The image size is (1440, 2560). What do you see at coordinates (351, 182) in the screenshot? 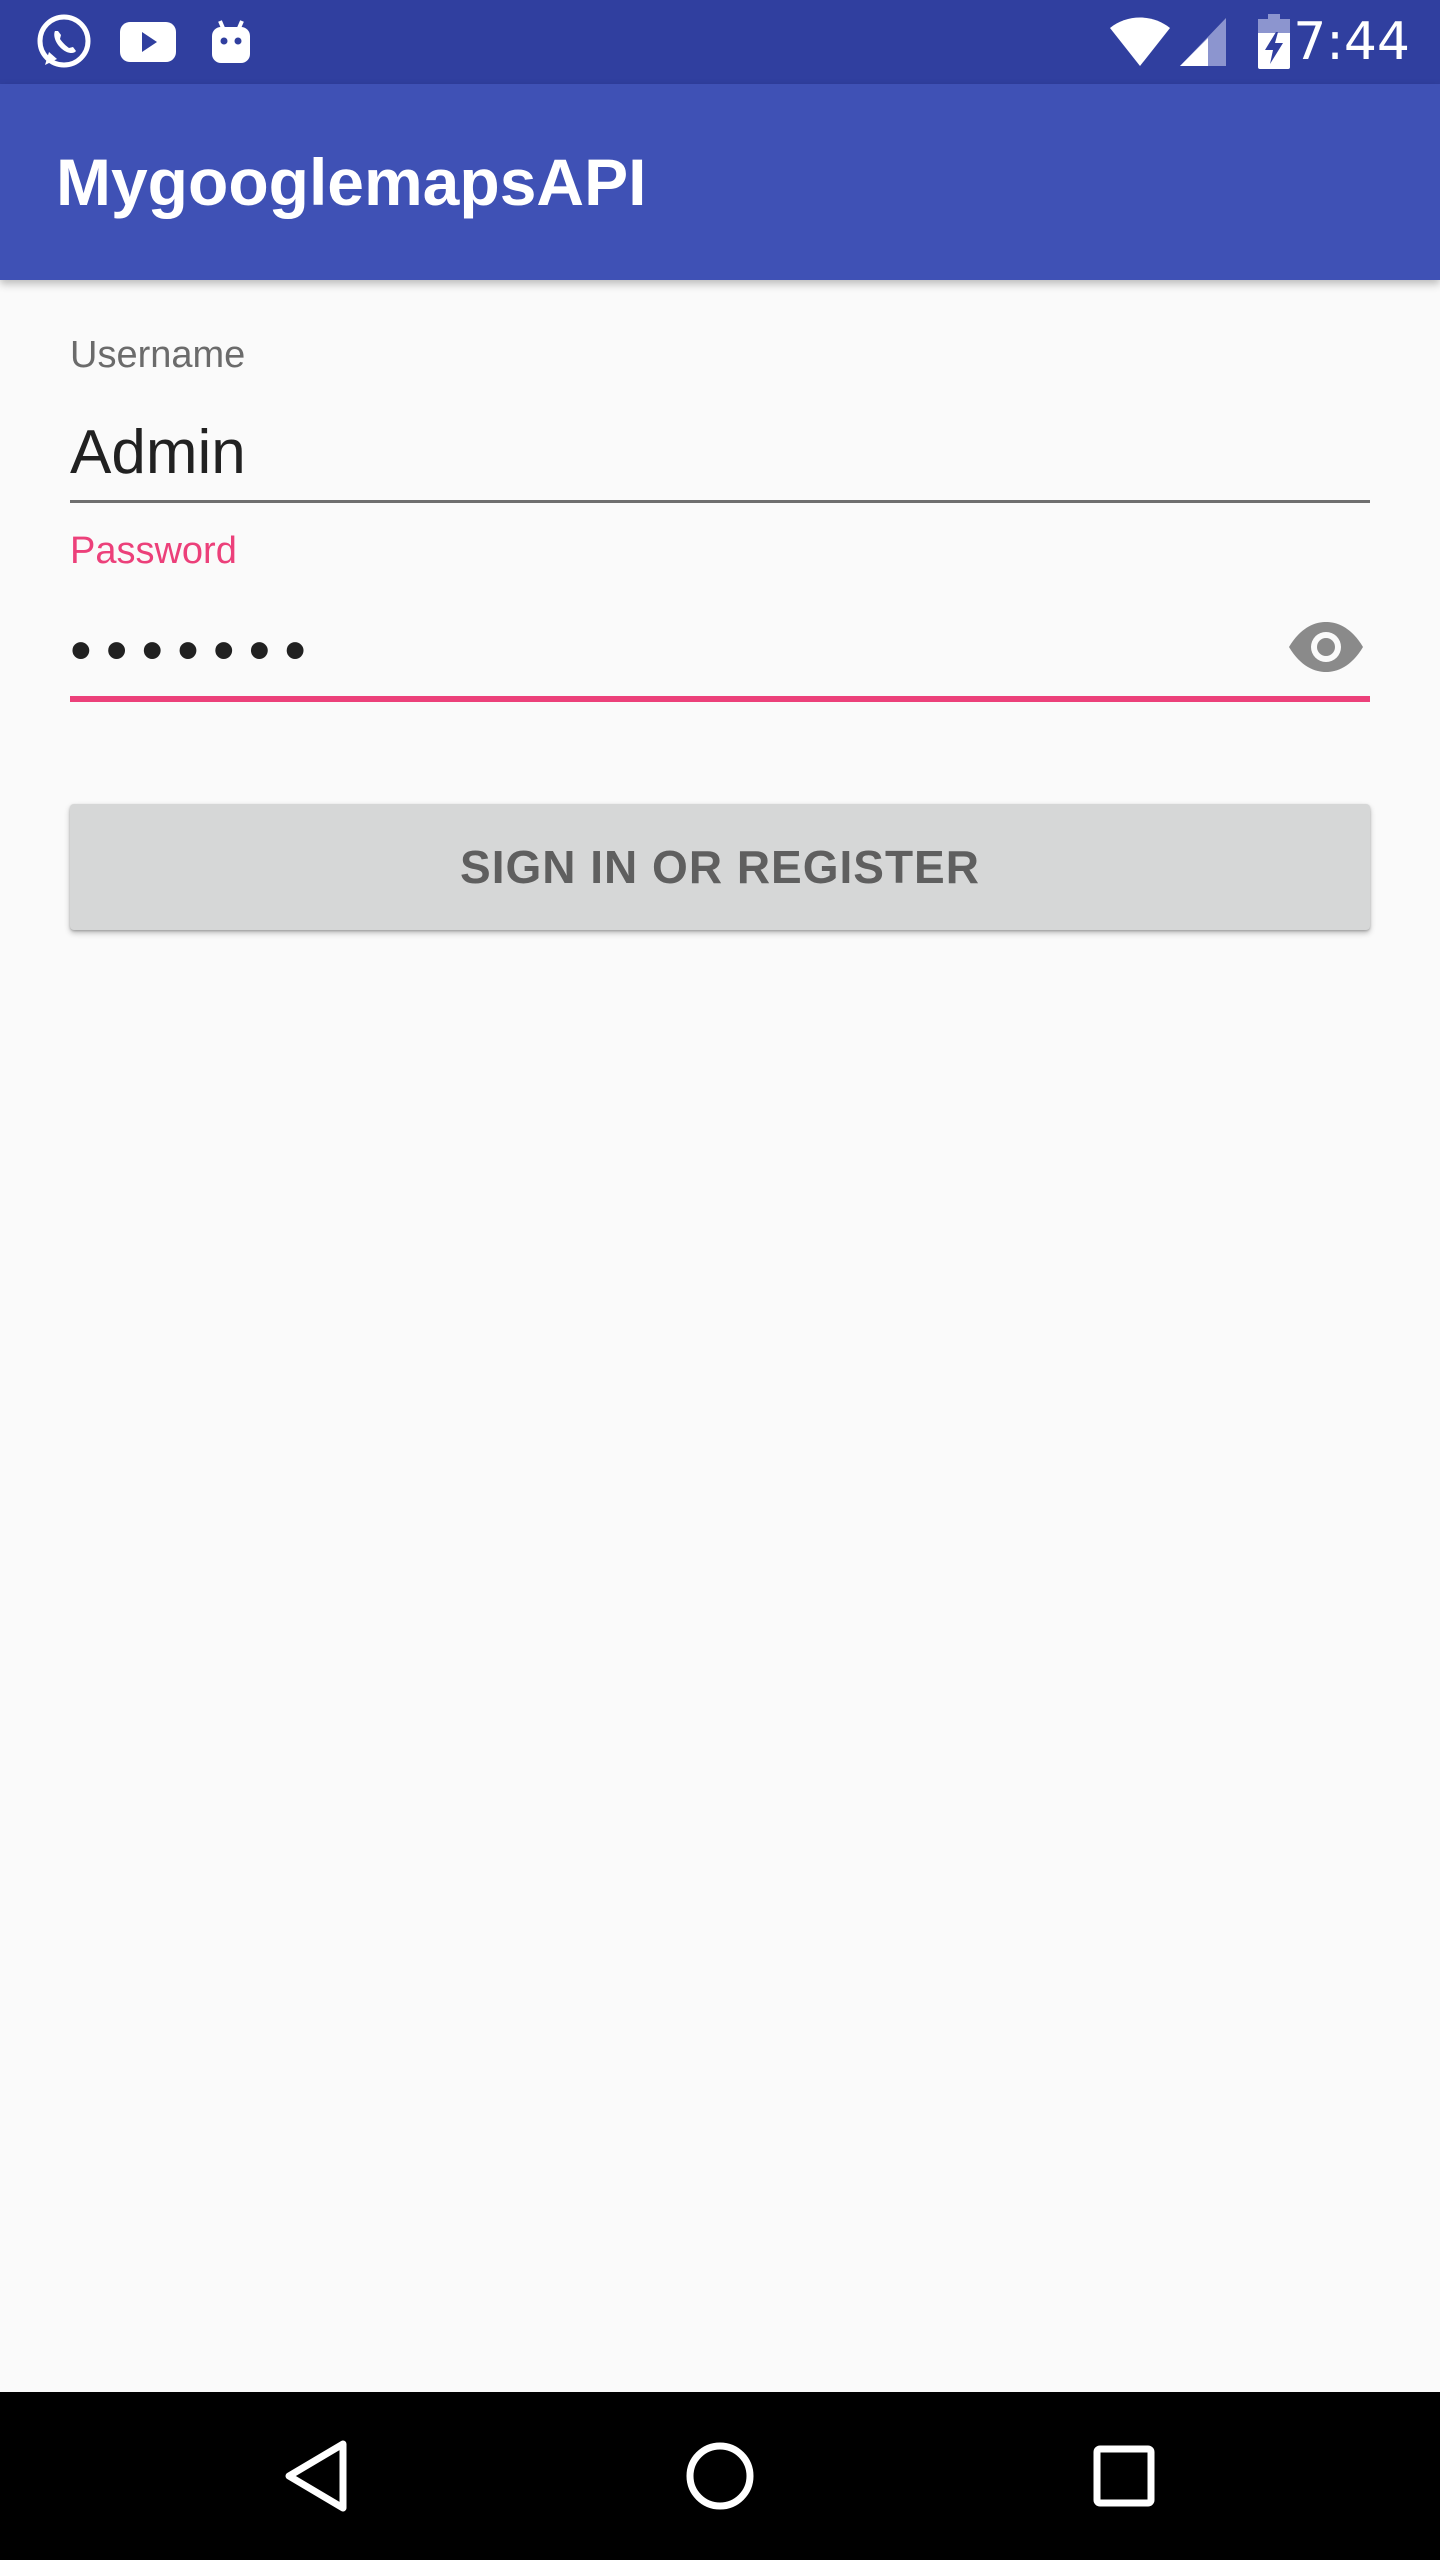
I see `app-title: MygooglemapsAPI` at bounding box center [351, 182].